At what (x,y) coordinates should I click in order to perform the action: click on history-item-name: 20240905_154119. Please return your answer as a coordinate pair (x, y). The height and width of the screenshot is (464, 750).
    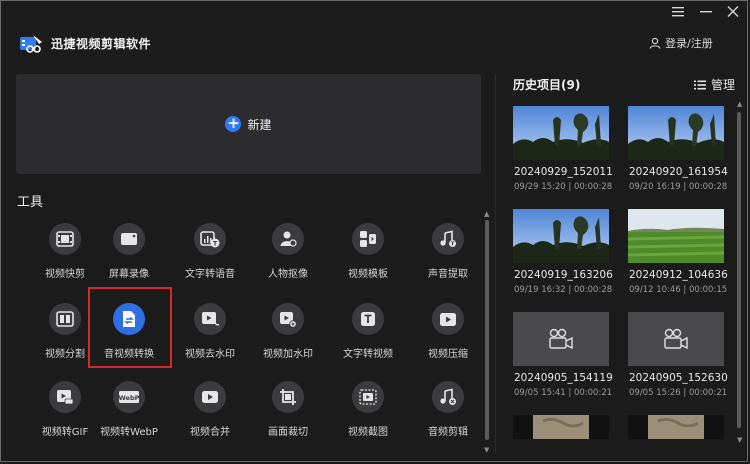
    Looking at the image, I should click on (563, 378).